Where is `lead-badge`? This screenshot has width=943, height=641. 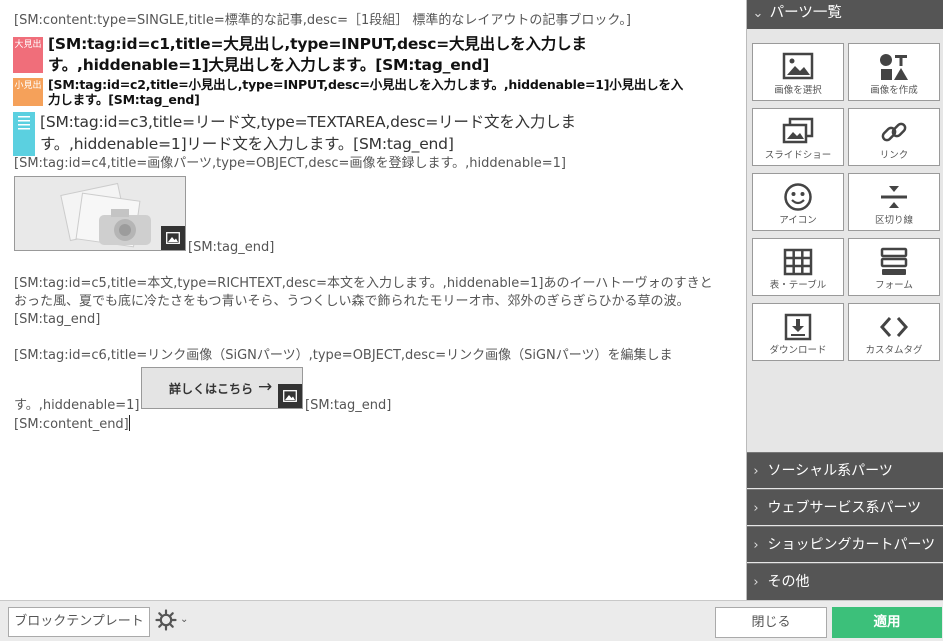 lead-badge is located at coordinates (24, 134).